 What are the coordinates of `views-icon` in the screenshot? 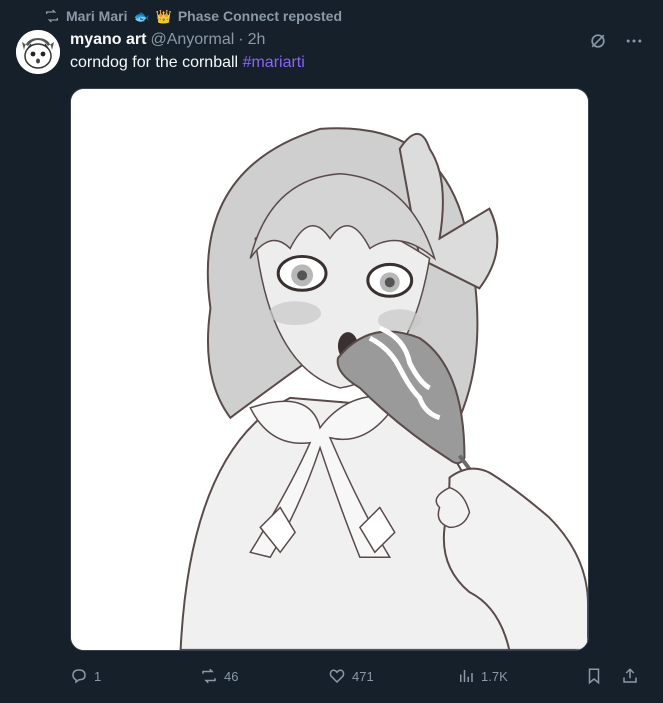 It's located at (466, 676).